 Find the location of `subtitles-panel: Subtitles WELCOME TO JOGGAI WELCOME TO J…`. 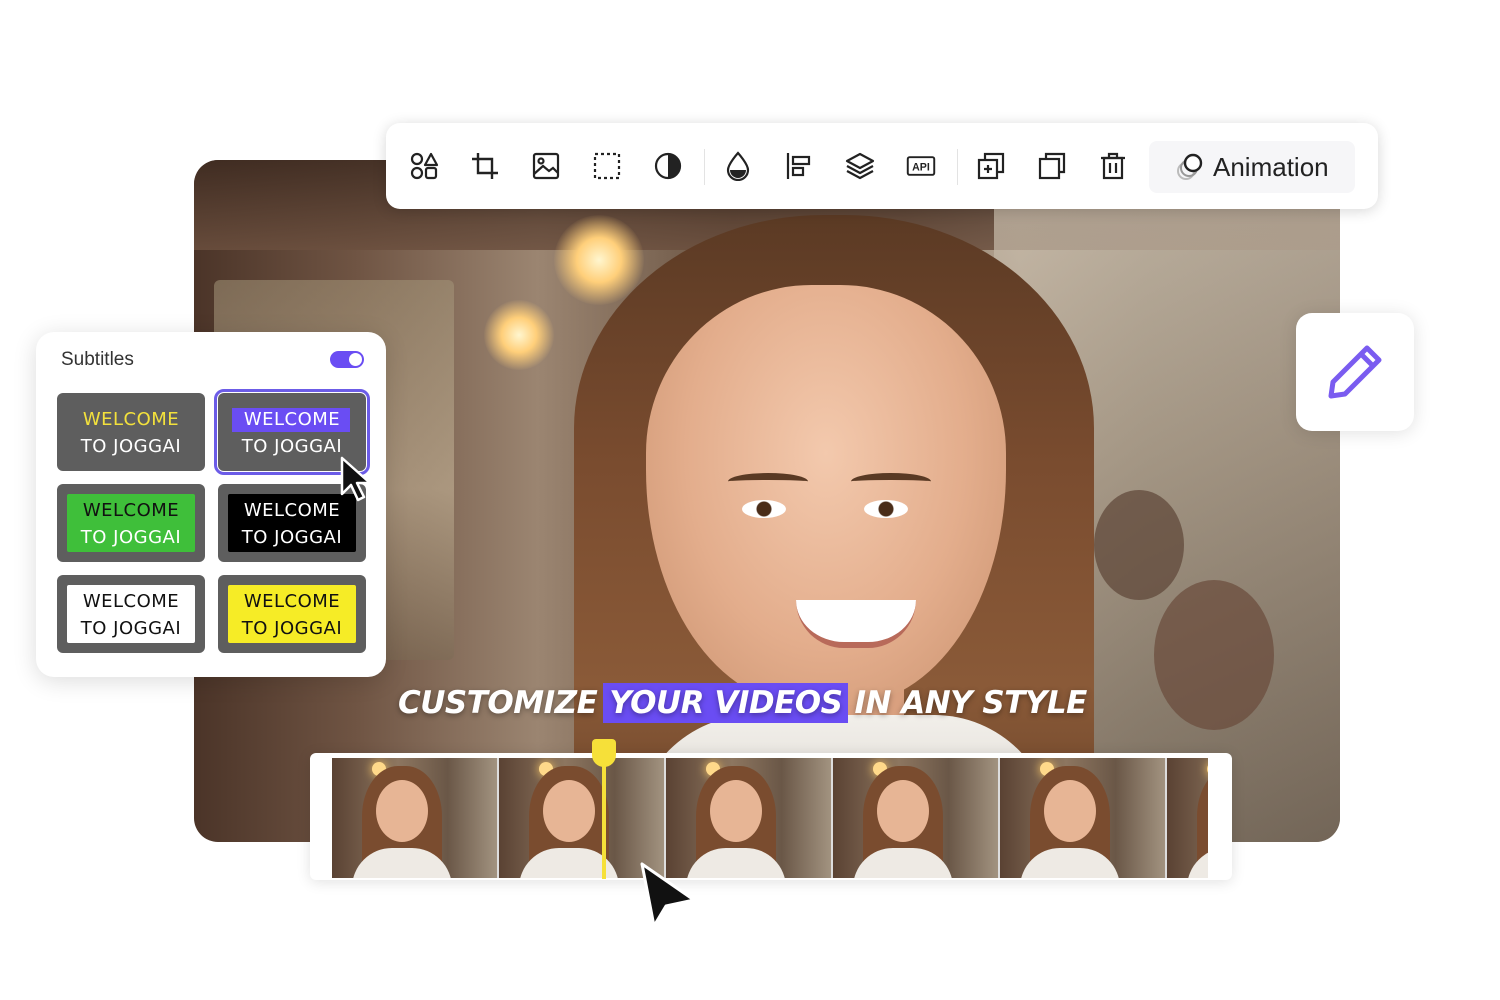

subtitles-panel: Subtitles WELCOME TO JOGGAI WELCOME TO J… is located at coordinates (211, 504).